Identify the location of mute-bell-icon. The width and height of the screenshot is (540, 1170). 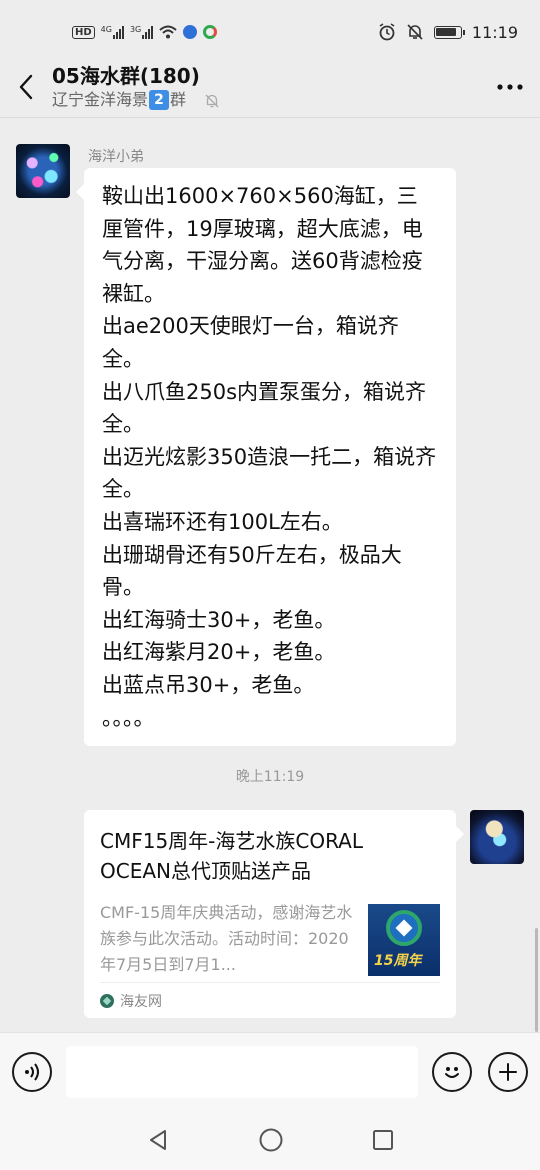
(415, 32).